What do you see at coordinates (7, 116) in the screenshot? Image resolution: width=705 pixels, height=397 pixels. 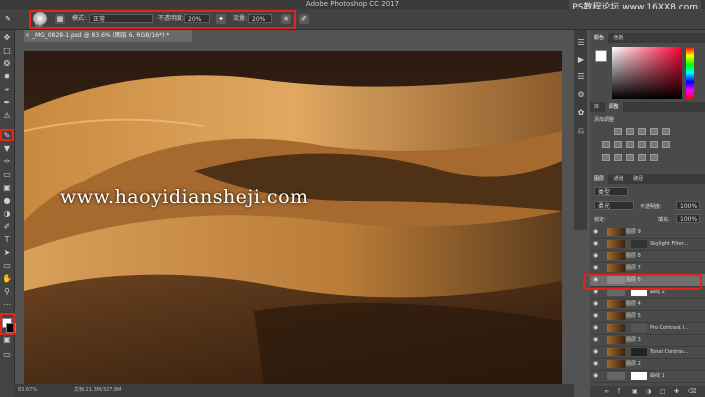 I see `healing-brush-tool-icon: ⚠` at bounding box center [7, 116].